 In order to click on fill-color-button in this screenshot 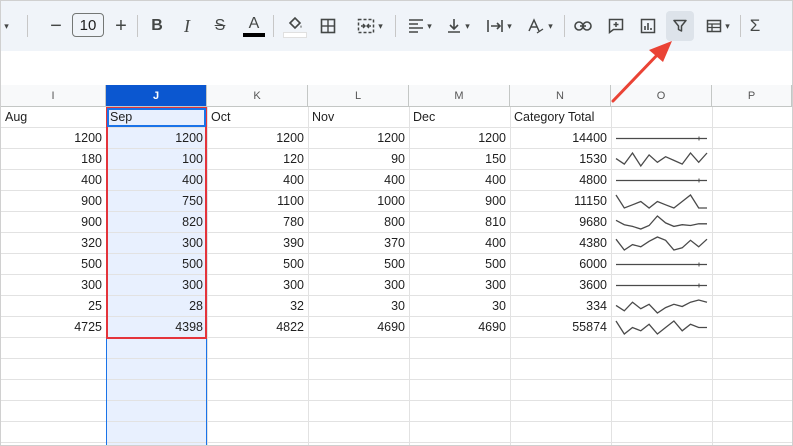, I will do `click(295, 26)`.